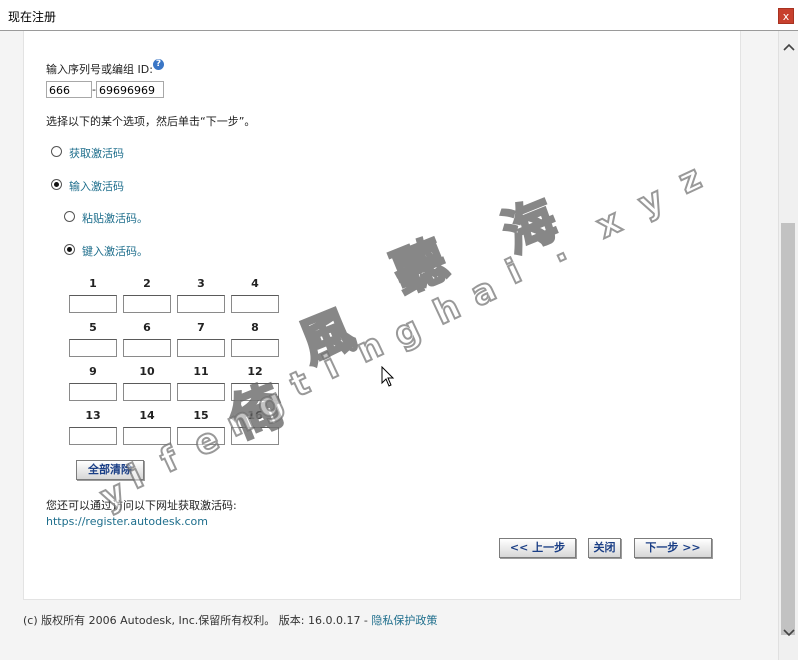 Image resolution: width=798 pixels, height=660 pixels. What do you see at coordinates (255, 283) in the screenshot?
I see `code-field-label: 4` at bounding box center [255, 283].